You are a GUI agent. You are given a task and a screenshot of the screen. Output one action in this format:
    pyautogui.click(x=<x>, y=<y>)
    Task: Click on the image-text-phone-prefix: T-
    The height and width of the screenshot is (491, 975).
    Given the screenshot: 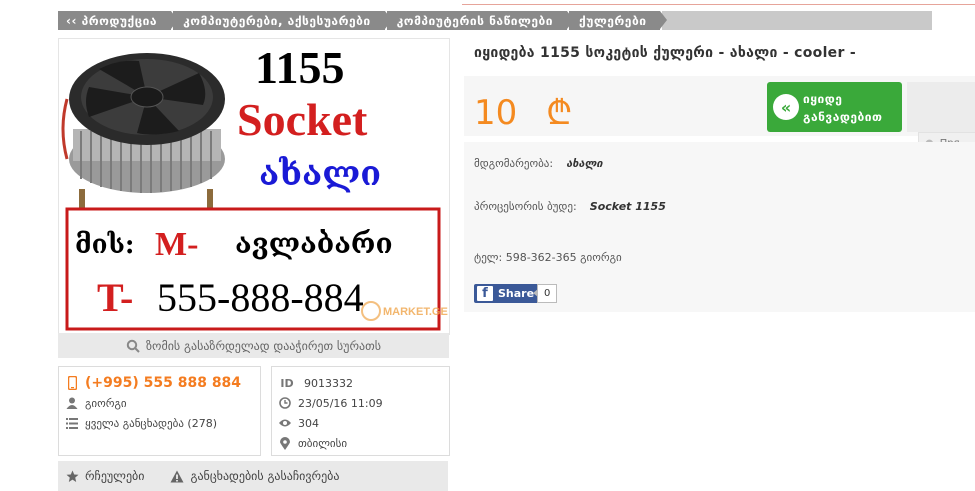 What is the action you would take?
    pyautogui.click(x=115, y=297)
    